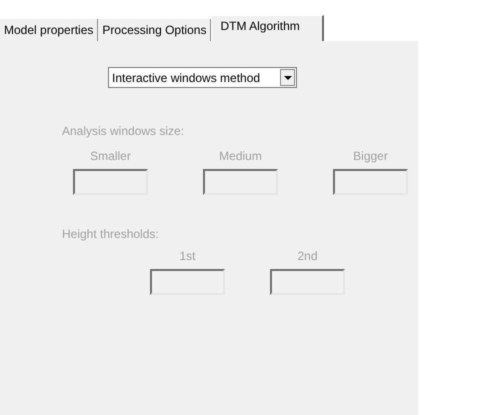 The width and height of the screenshot is (483, 415). Describe the element at coordinates (288, 78) in the screenshot. I see `dropdown-arrow-icon` at that location.